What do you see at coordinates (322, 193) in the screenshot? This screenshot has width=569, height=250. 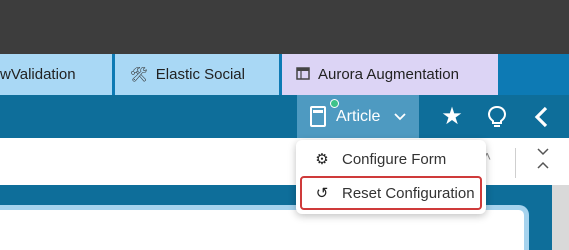 I see `reset-icon: ↺` at bounding box center [322, 193].